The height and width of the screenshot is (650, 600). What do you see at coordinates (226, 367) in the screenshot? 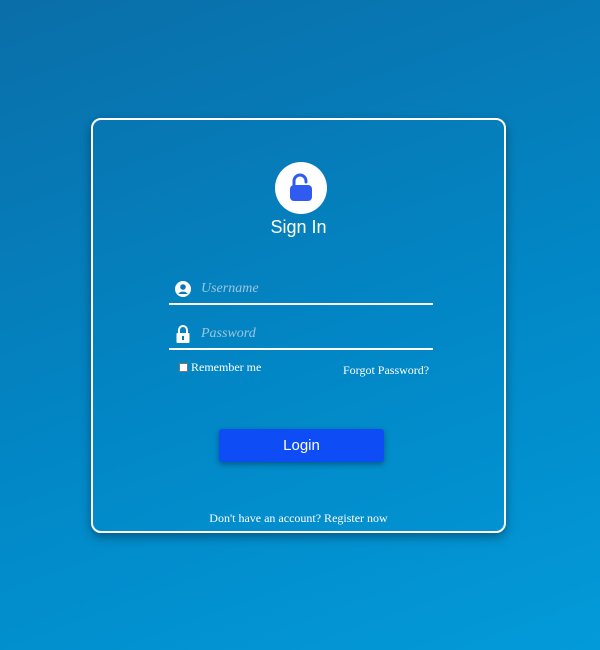
I see `remember-label: Remember me` at bounding box center [226, 367].